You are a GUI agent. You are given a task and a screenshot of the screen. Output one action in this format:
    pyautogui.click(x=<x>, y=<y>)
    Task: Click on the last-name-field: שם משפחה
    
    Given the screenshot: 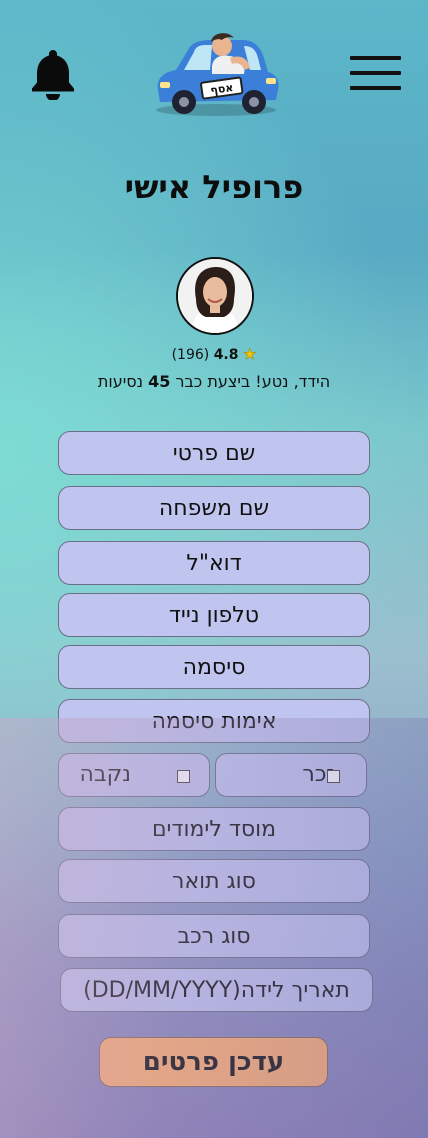 What is the action you would take?
    pyautogui.click(x=214, y=508)
    